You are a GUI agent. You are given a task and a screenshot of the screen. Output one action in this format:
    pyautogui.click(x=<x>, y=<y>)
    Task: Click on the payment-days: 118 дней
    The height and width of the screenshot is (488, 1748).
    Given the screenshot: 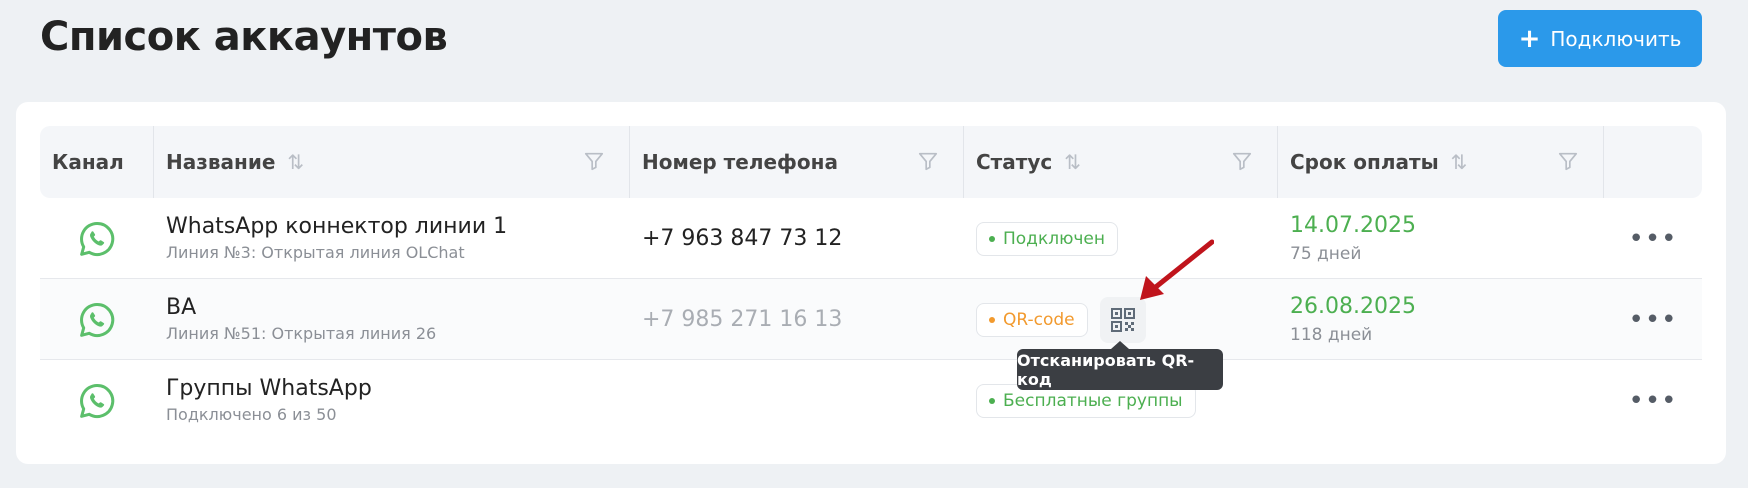 What is the action you would take?
    pyautogui.click(x=1331, y=335)
    